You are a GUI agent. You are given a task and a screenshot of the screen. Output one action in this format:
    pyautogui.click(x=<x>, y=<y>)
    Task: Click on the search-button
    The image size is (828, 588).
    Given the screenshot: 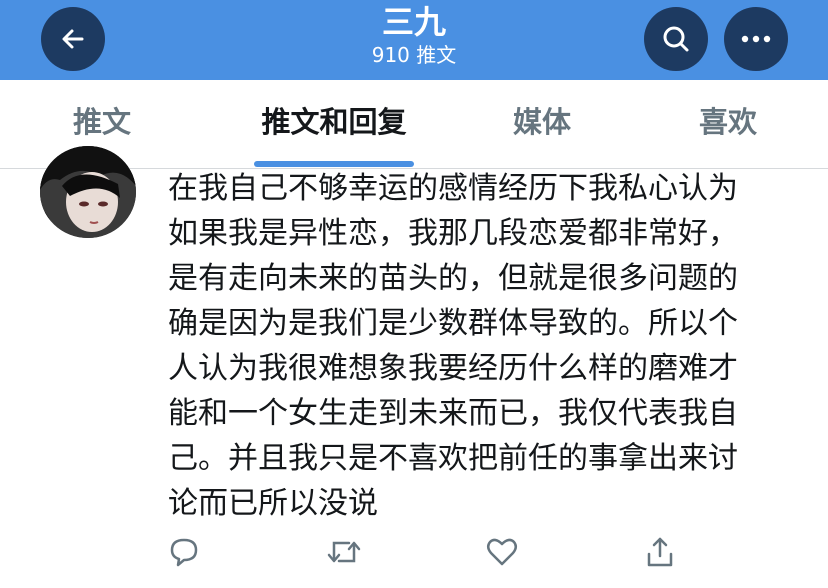 What is the action you would take?
    pyautogui.click(x=676, y=39)
    